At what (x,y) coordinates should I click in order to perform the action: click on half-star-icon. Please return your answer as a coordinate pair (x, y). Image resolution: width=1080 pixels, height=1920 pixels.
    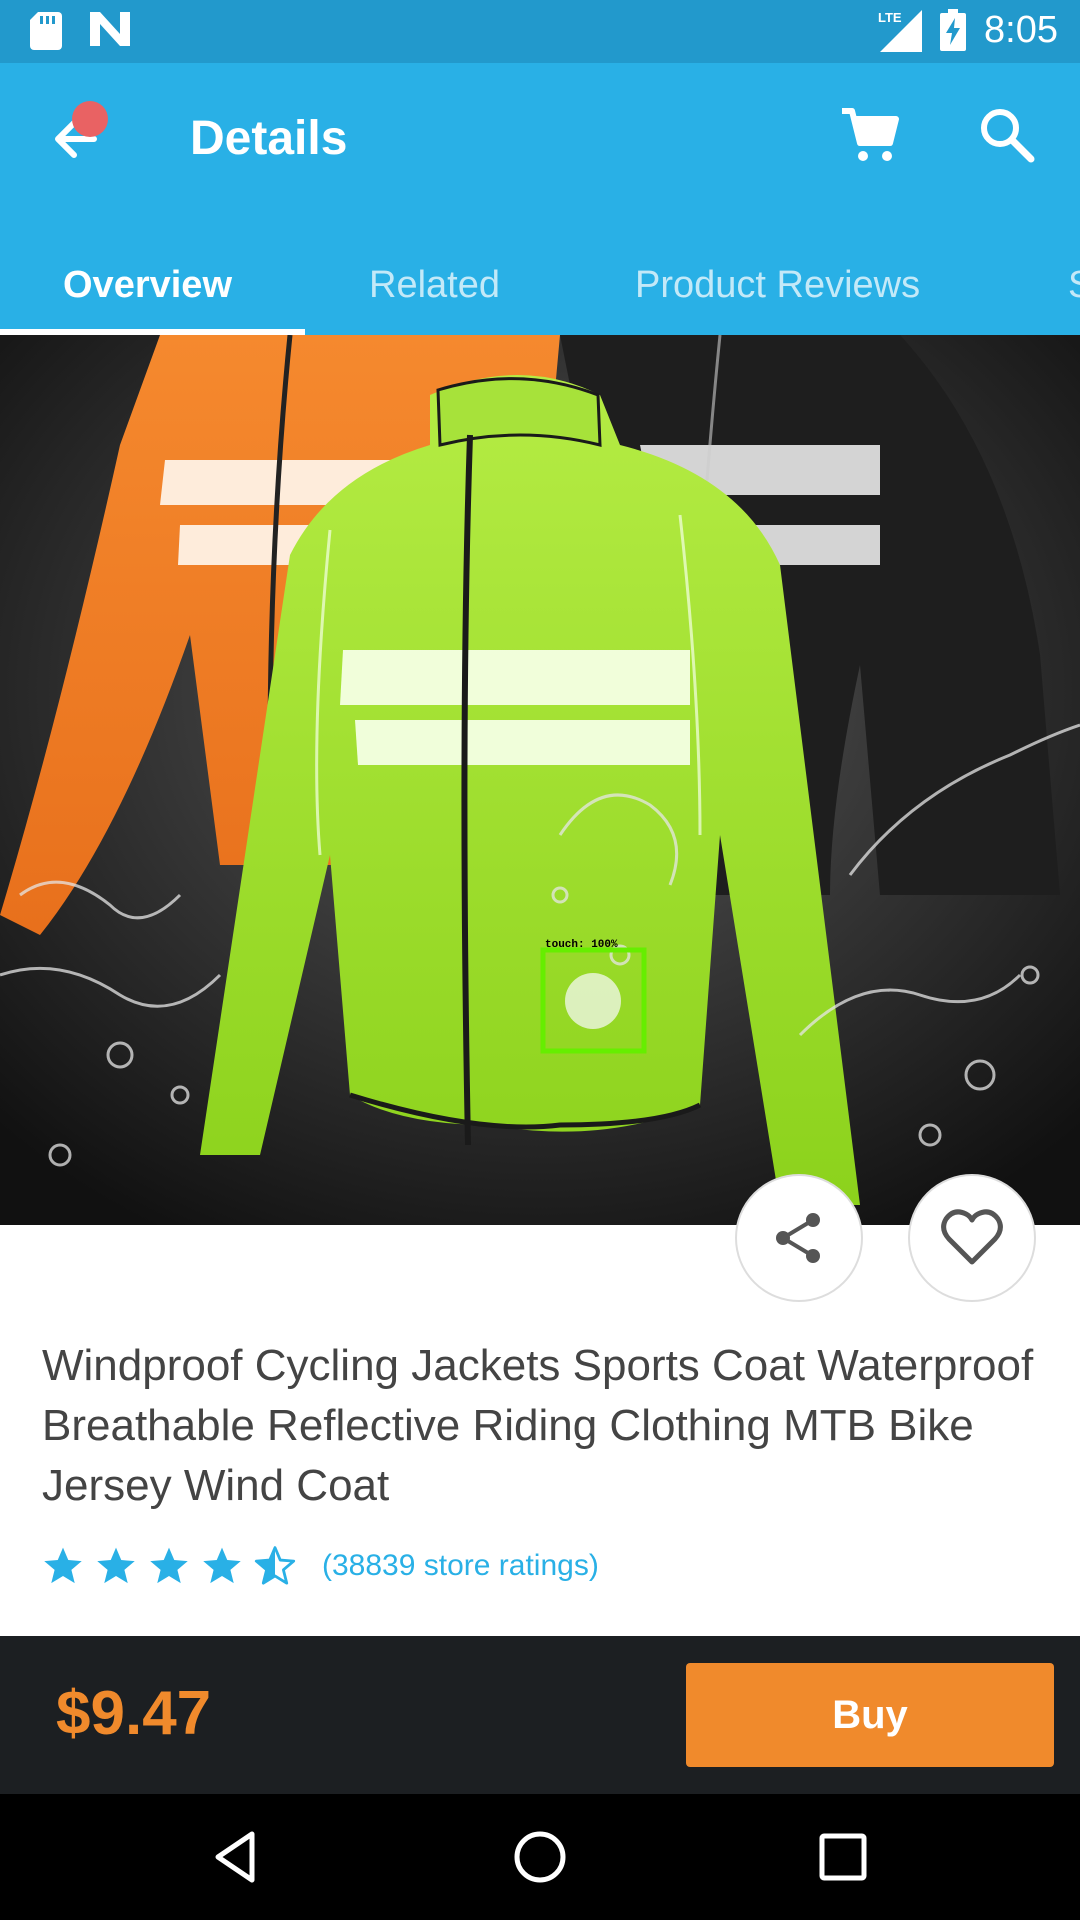
    Looking at the image, I should click on (275, 1565).